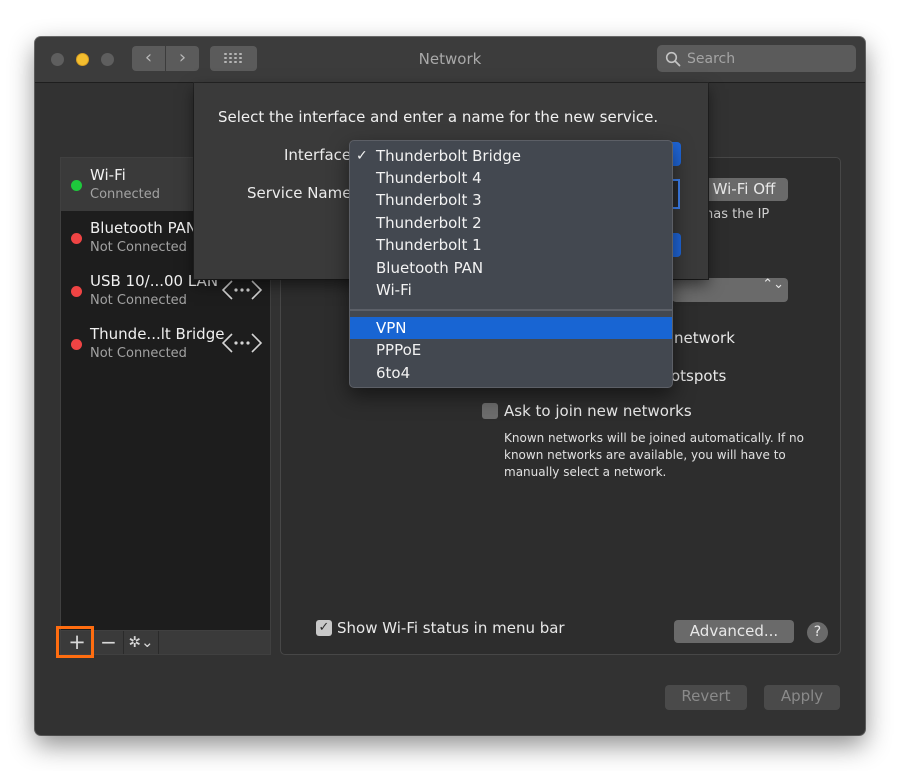 This screenshot has width=900, height=771. Describe the element at coordinates (737, 214) in the screenshot. I see `status-description: has the IP` at that location.